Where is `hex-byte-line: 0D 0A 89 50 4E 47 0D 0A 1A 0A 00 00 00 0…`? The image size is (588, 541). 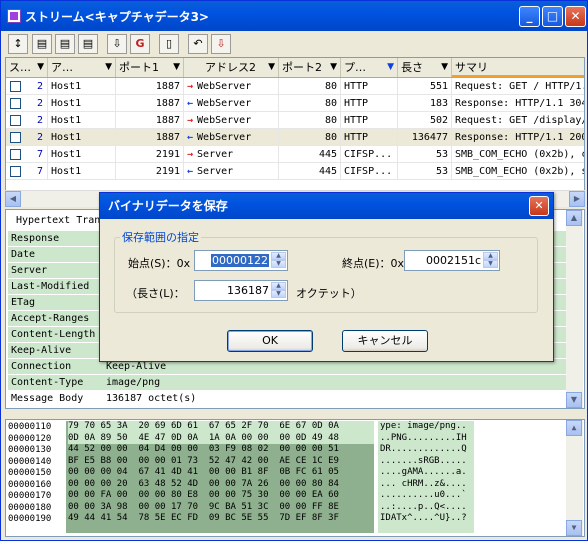
hex-byte-line: 0D 0A 89 50 4E 47 0D 0A 1A 0A 00 00 00 0… is located at coordinates (221, 438).